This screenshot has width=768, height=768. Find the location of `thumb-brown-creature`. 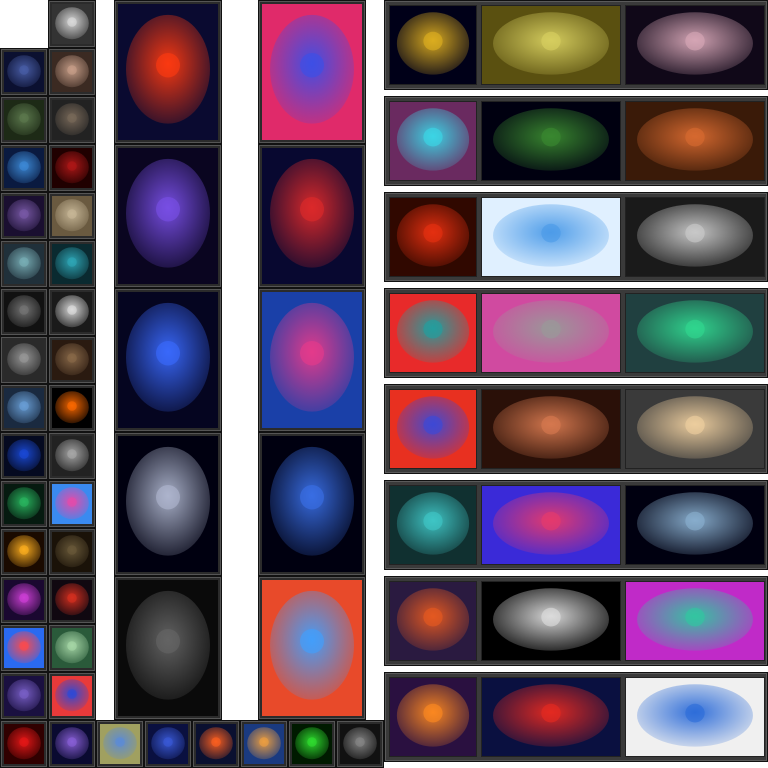

thumb-brown-creature is located at coordinates (72, 360).